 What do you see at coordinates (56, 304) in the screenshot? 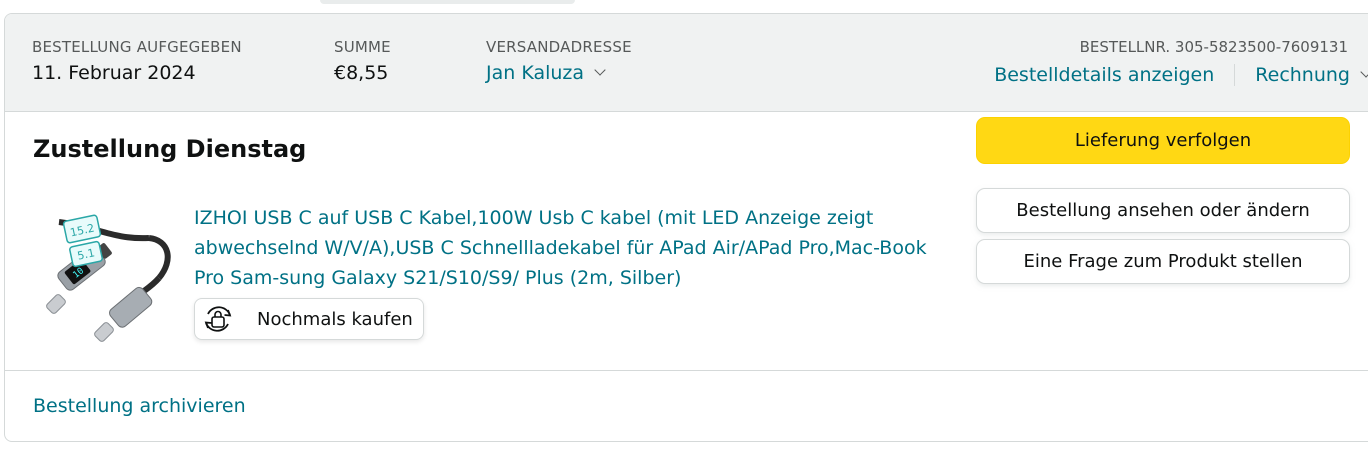
I see `usb-c-plug-left` at bounding box center [56, 304].